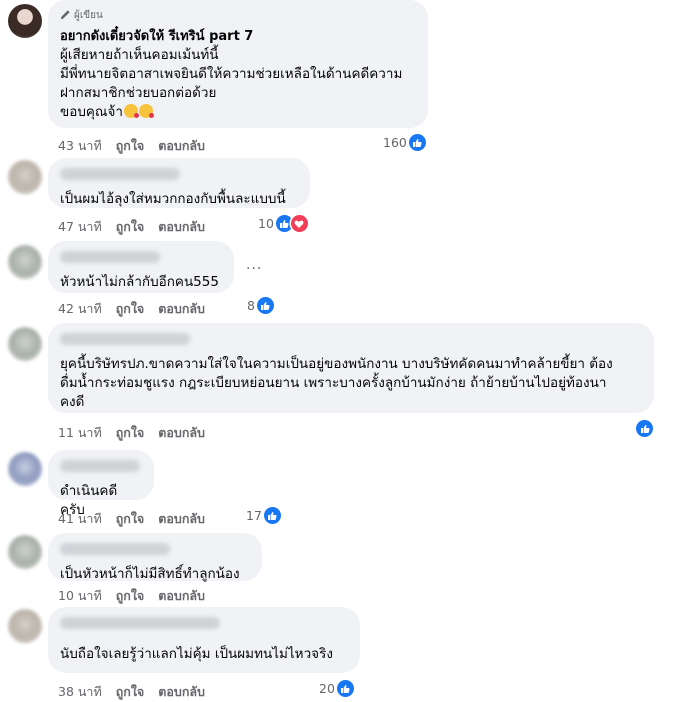  I want to click on comment-actions: 43 นาที ถูกใจ ตอบกลับ, so click(131, 146).